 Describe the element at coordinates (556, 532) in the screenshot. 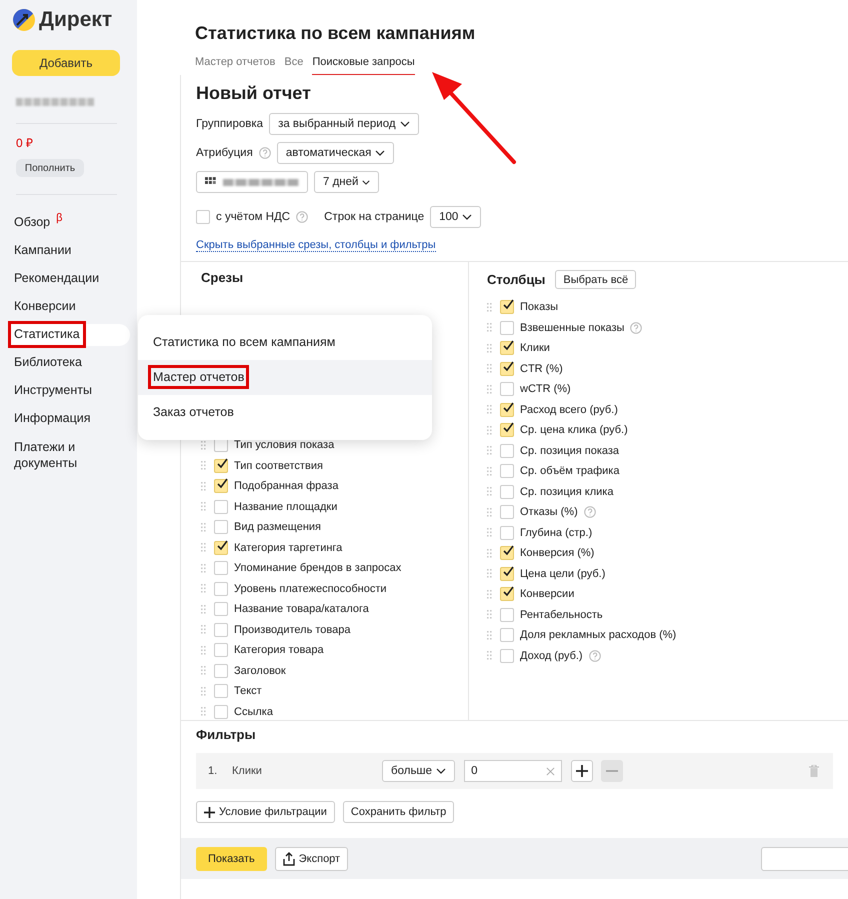

I see `column-label: Глубина (стр.)` at that location.